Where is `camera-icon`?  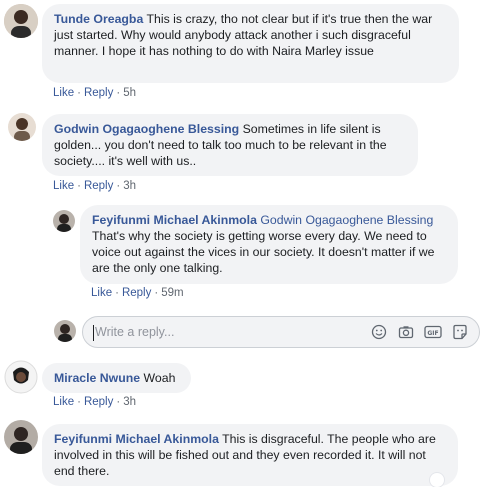
camera-icon is located at coordinates (406, 332).